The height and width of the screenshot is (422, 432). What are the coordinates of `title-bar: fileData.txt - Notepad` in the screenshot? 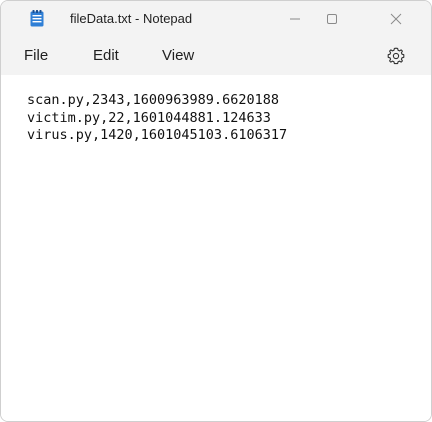 It's located at (216, 19).